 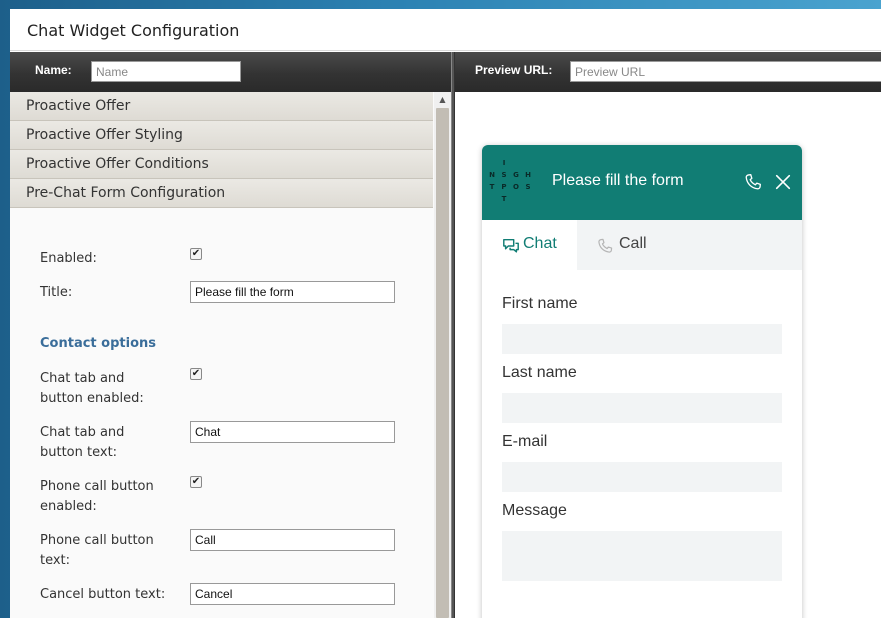 What do you see at coordinates (725, 71) in the screenshot?
I see `preview-url-input` at bounding box center [725, 71].